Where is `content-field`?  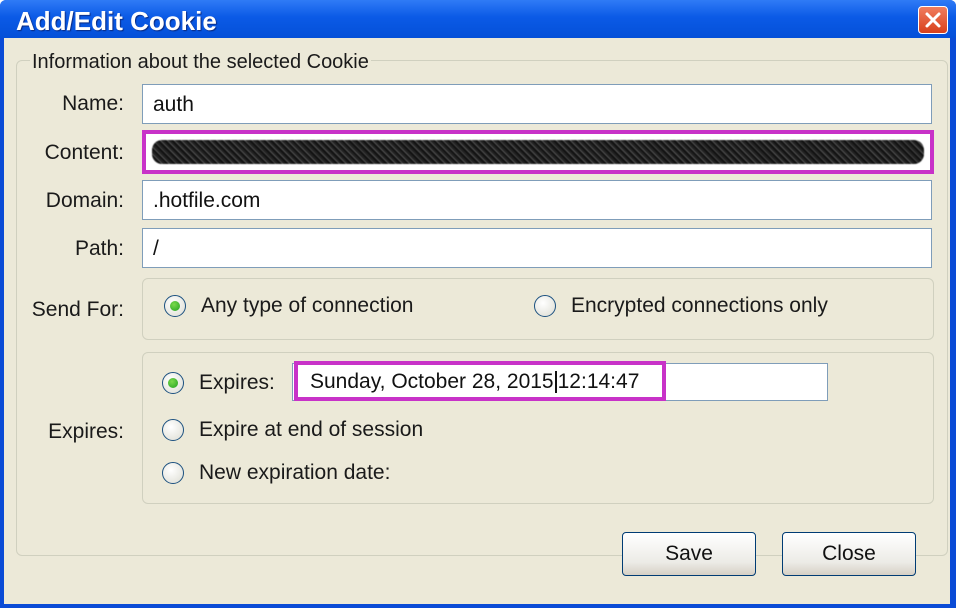
content-field is located at coordinates (538, 152).